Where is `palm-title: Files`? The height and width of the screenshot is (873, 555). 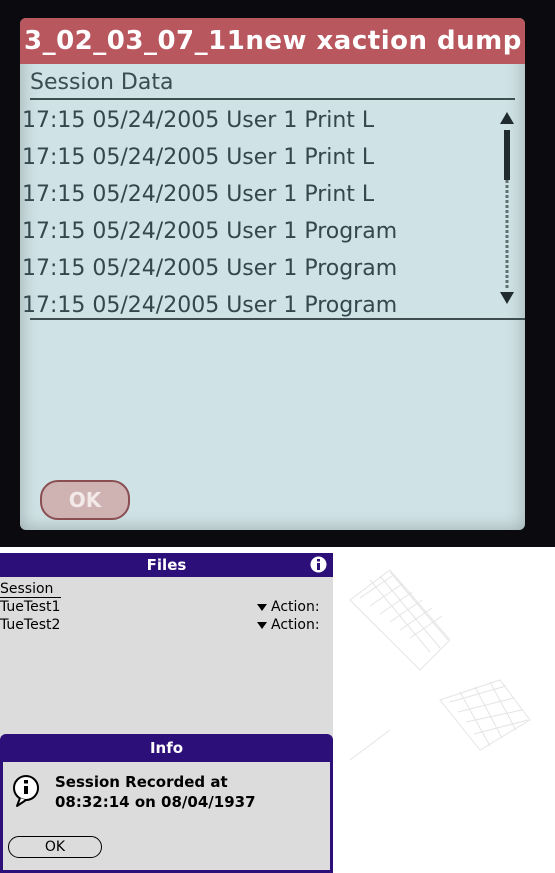 palm-title: Files is located at coordinates (166, 565).